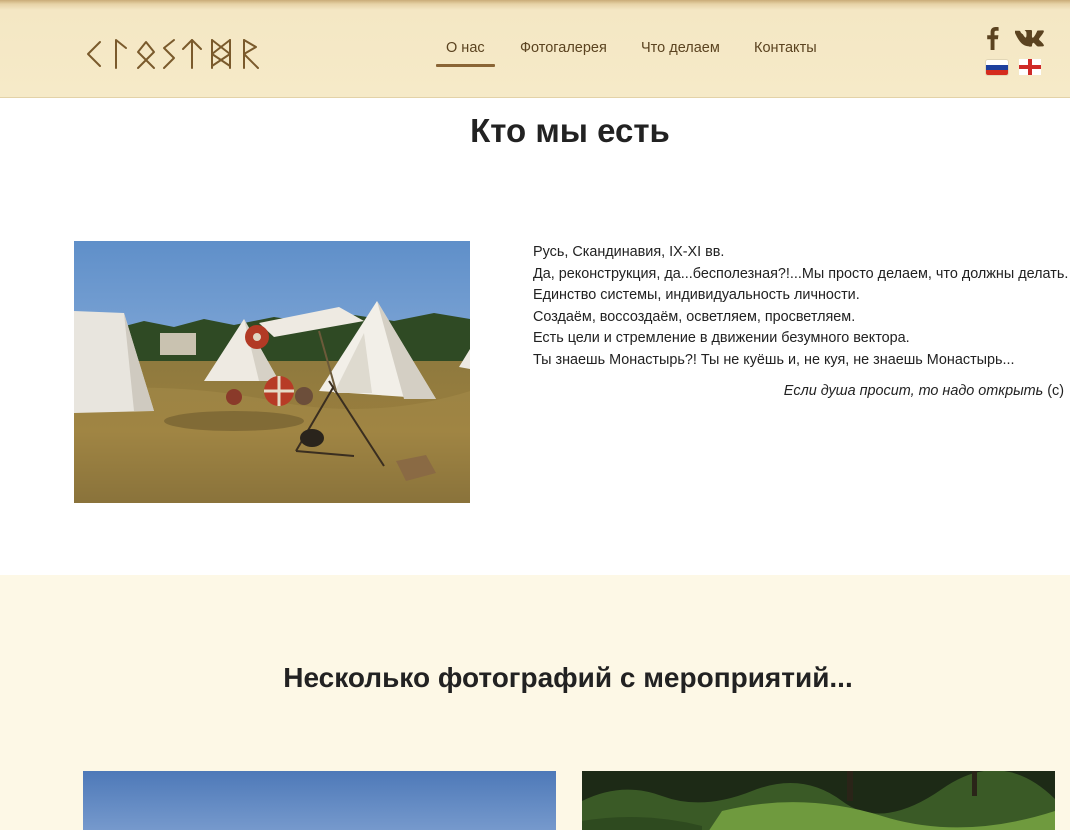  Describe the element at coordinates (465, 52) in the screenshot. I see `nav-item-about: О нас` at that location.